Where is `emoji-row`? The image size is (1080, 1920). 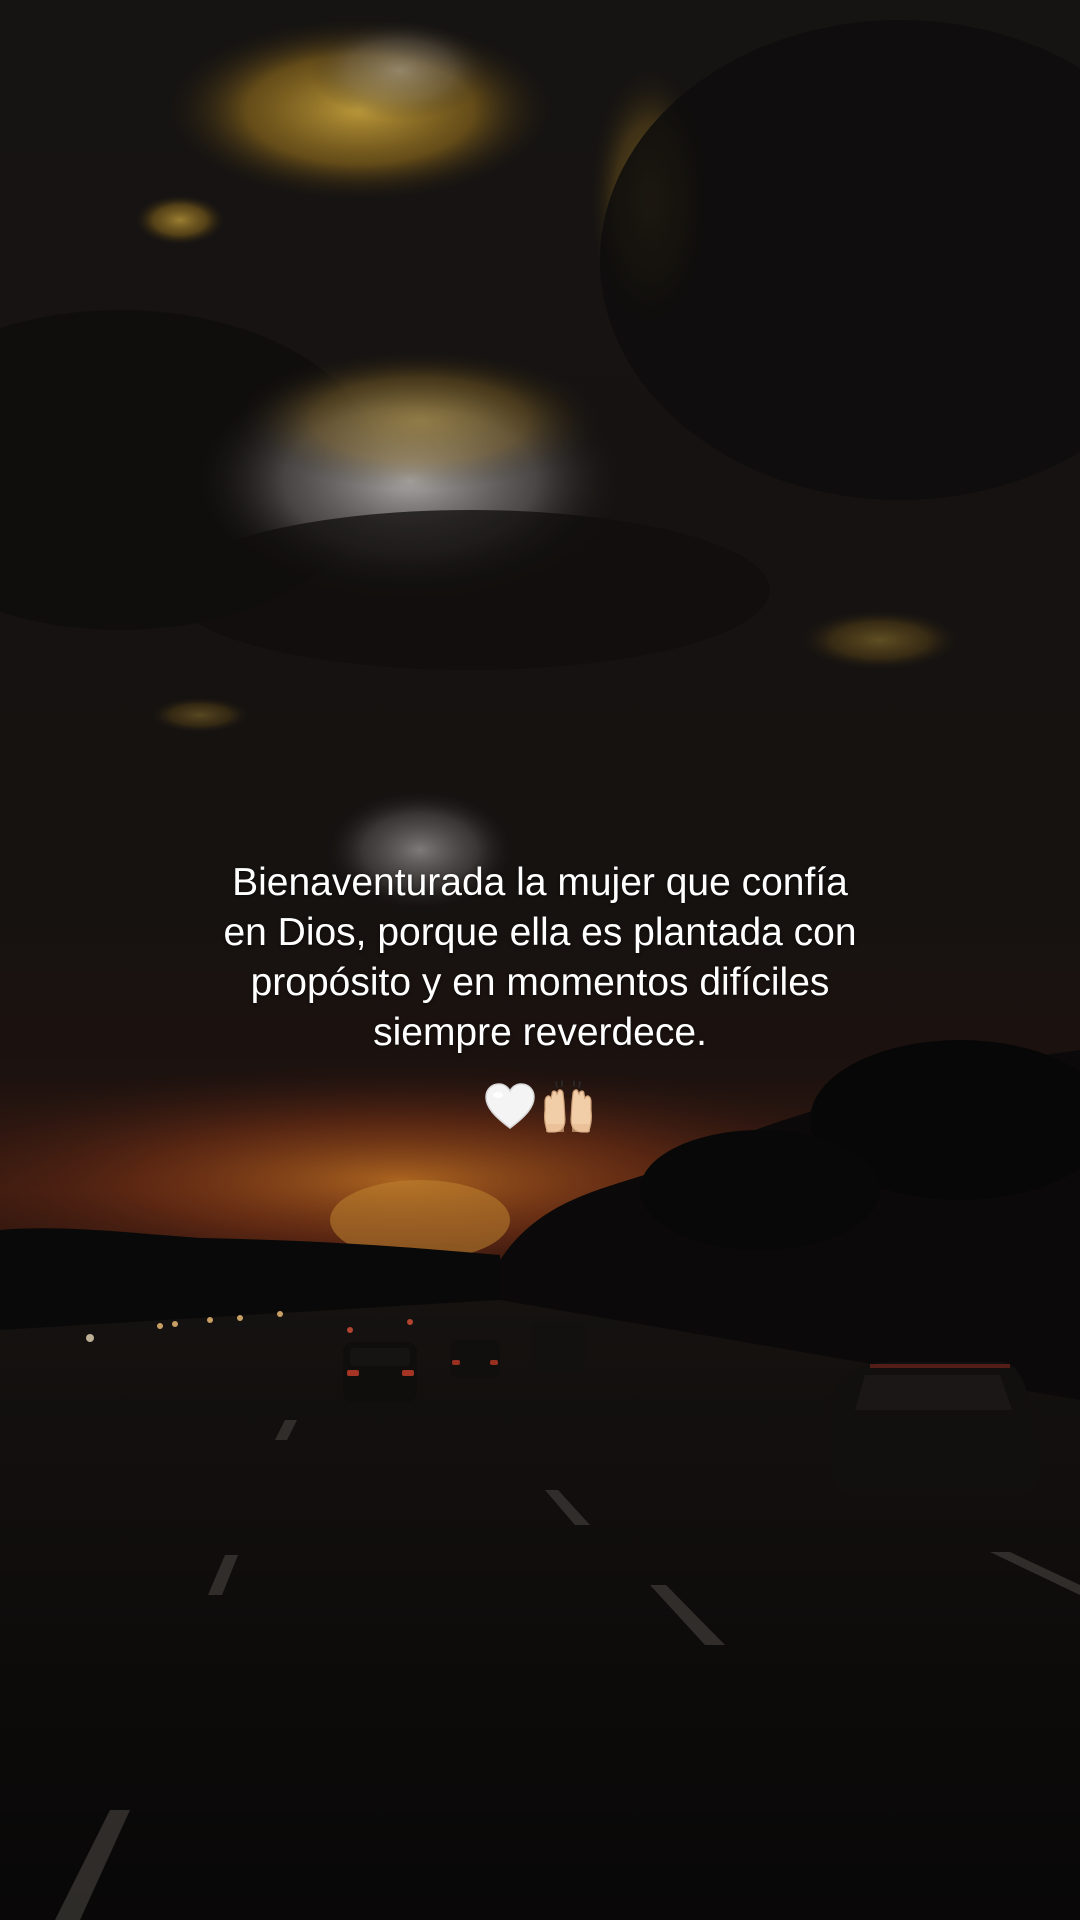
emoji-row is located at coordinates (540, 1110).